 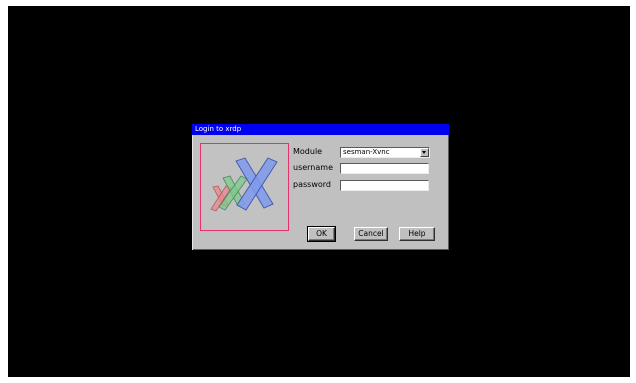 I want to click on help-button: Help, so click(x=417, y=234).